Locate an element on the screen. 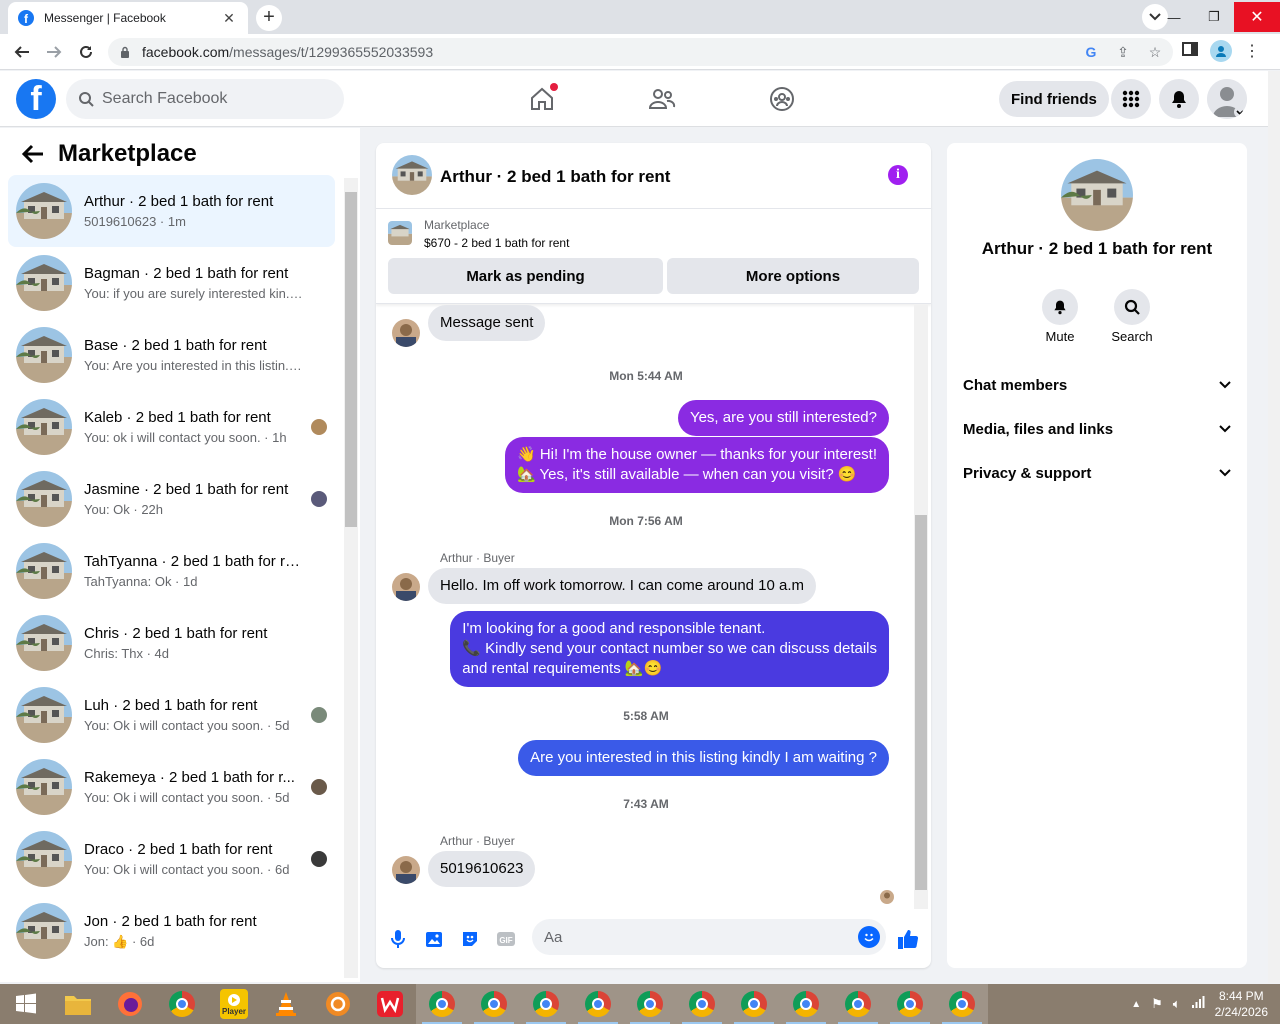 This screenshot has width=1280, height=1024. message-bubble-received: Message sent is located at coordinates (487, 323).